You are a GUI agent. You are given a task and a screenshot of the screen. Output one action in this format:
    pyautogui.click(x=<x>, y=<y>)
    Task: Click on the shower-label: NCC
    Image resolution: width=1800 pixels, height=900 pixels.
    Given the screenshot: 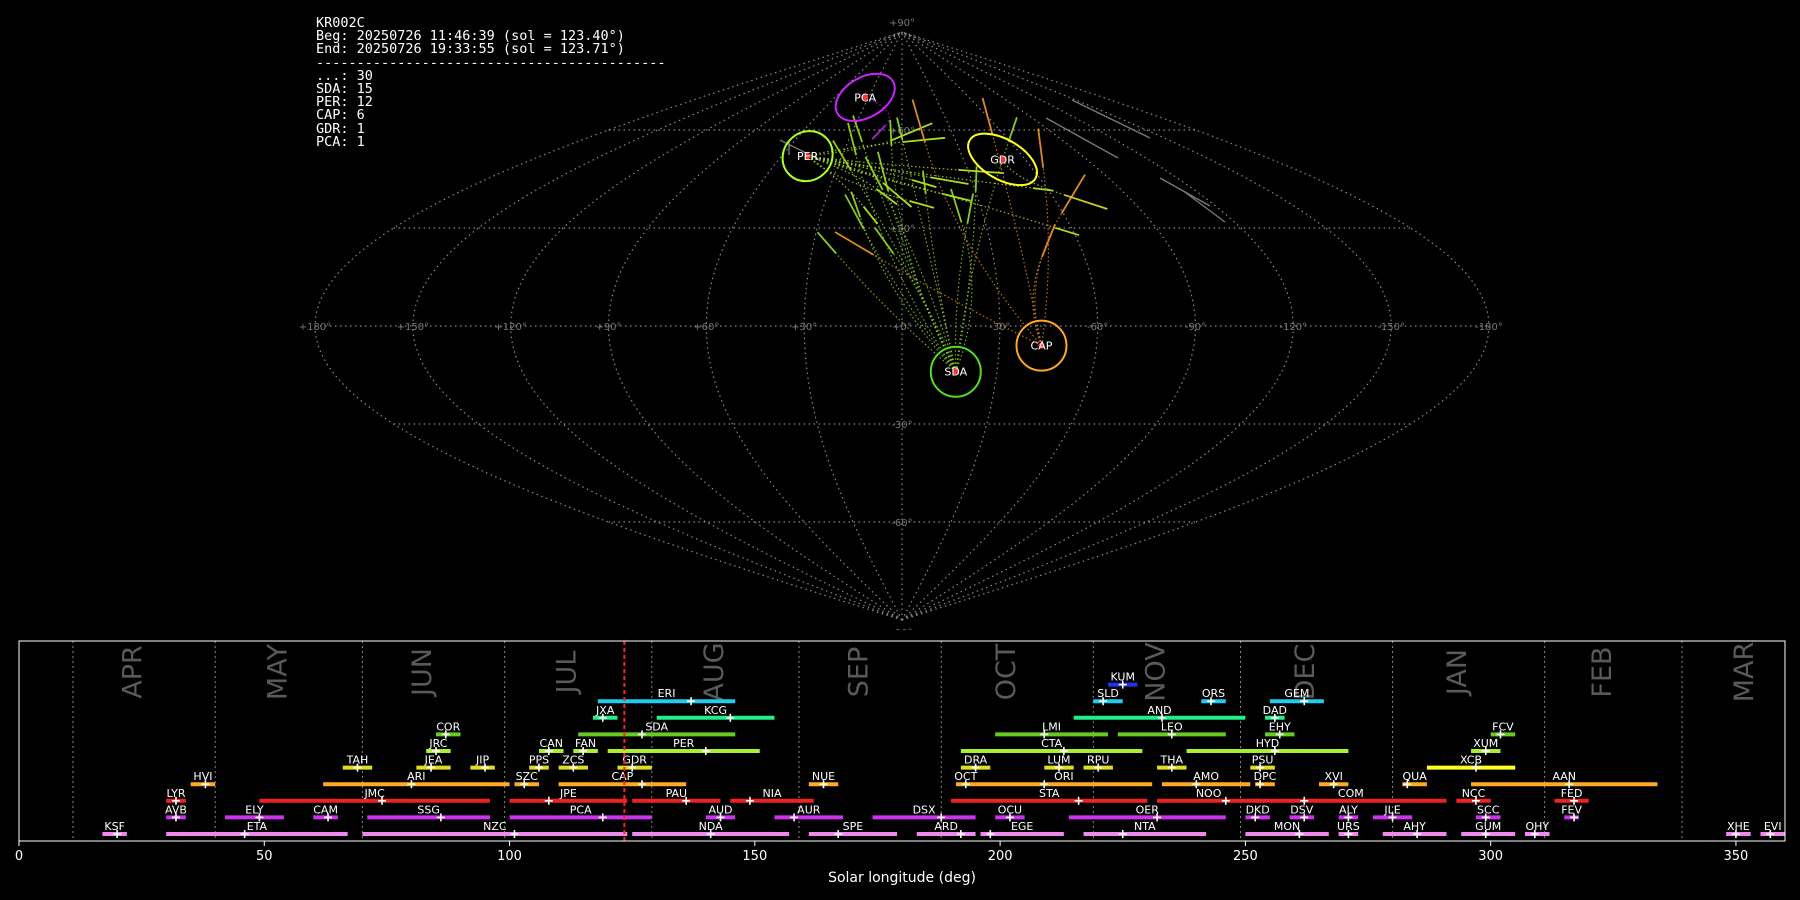 What is the action you would take?
    pyautogui.click(x=1474, y=793)
    